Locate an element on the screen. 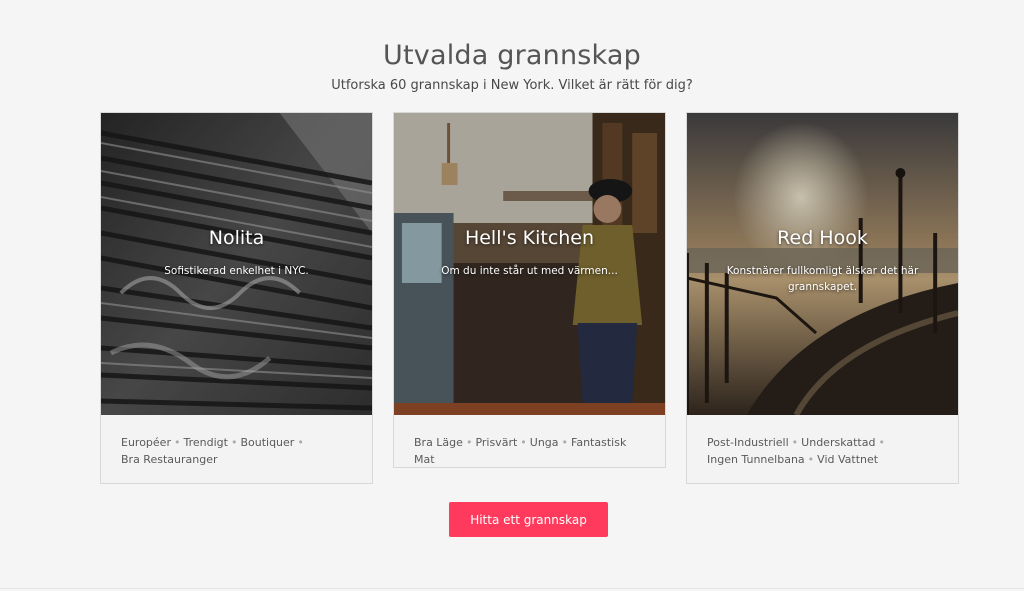 The image size is (1024, 591). tags-line-1: Post-Industriell • Underskattad • is located at coordinates (822, 443).